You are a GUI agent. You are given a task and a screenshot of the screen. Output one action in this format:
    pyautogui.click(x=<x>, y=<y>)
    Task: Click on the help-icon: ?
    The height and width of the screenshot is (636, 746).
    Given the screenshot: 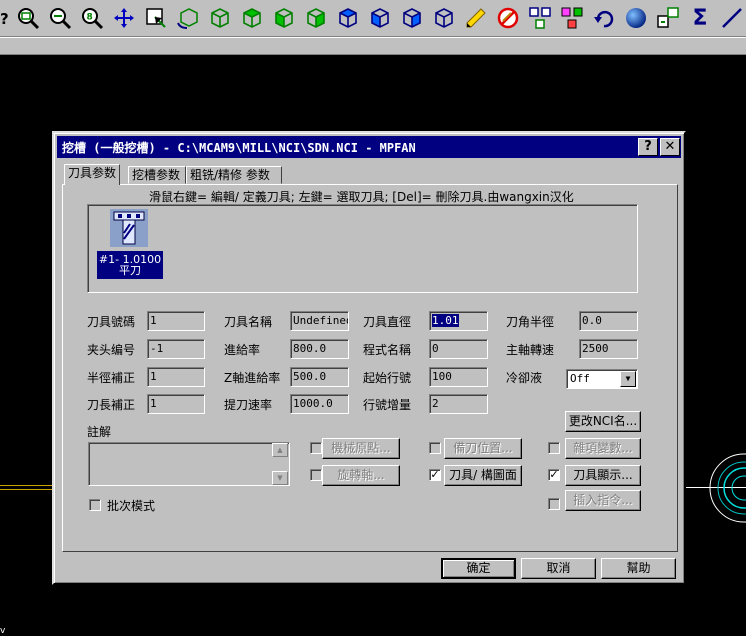 What is the action you would take?
    pyautogui.click(x=4, y=19)
    